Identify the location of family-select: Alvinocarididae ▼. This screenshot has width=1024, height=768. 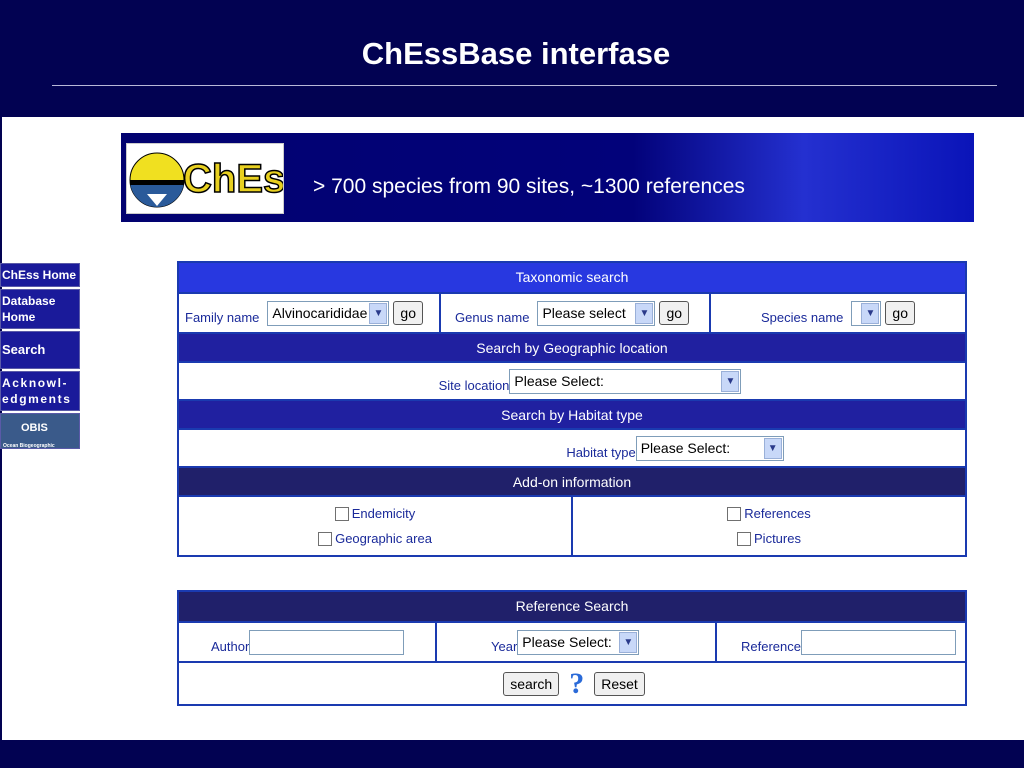
(328, 313).